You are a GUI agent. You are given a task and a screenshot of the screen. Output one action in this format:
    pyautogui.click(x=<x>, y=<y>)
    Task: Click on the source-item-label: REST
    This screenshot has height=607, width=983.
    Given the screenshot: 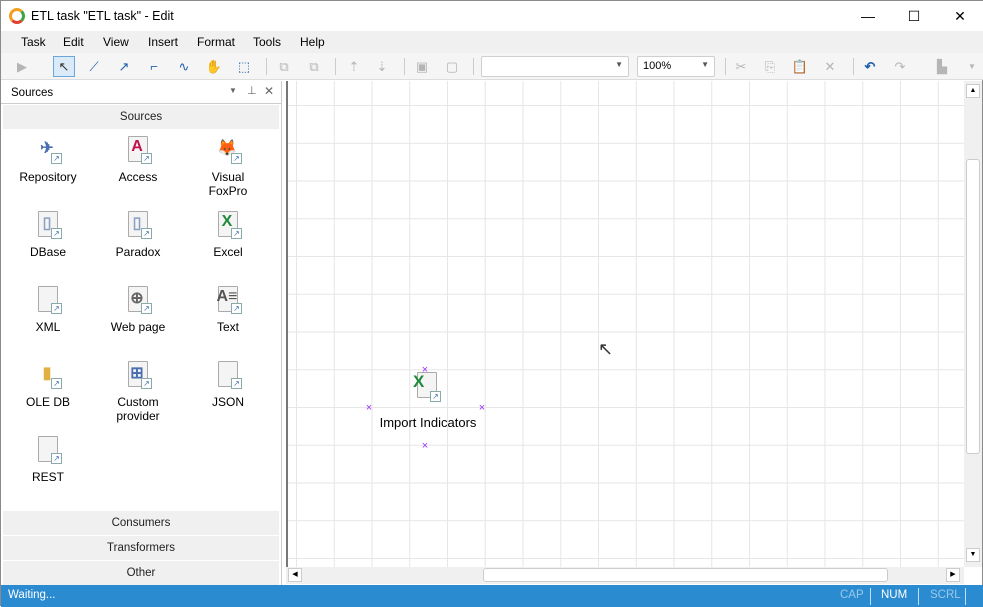 What is the action you would take?
    pyautogui.click(x=47, y=477)
    